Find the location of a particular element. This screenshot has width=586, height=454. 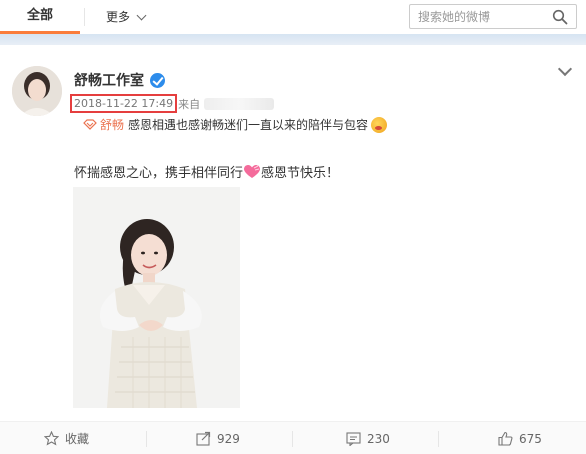

post-body-end: 感恩节快乐！ is located at coordinates (300, 173).